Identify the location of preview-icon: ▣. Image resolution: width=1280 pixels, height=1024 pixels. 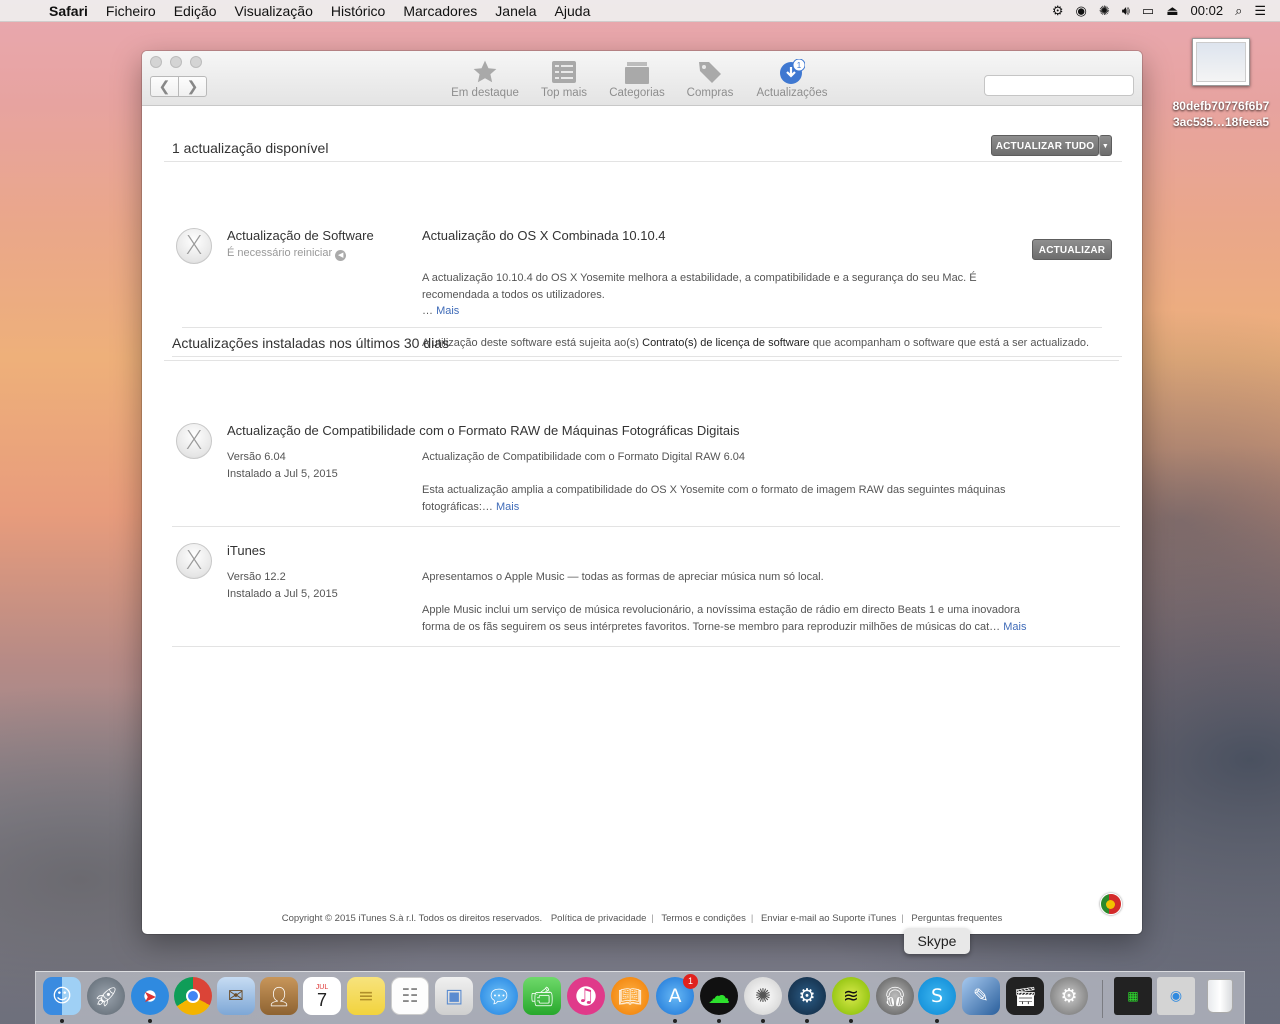
(454, 996).